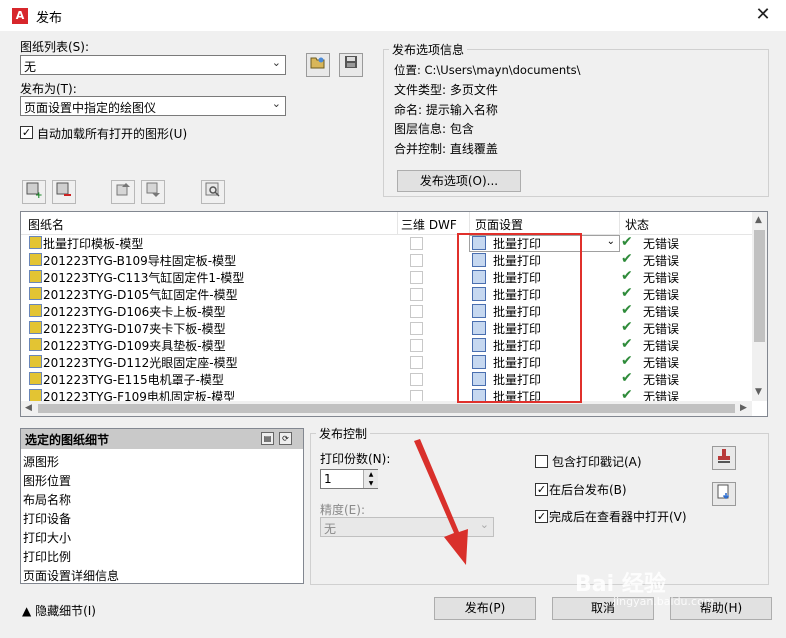 The width and height of the screenshot is (786, 638). Describe the element at coordinates (59, 610) in the screenshot. I see `hide-details-toggle: ▲ 隐藏细节(I)` at that location.